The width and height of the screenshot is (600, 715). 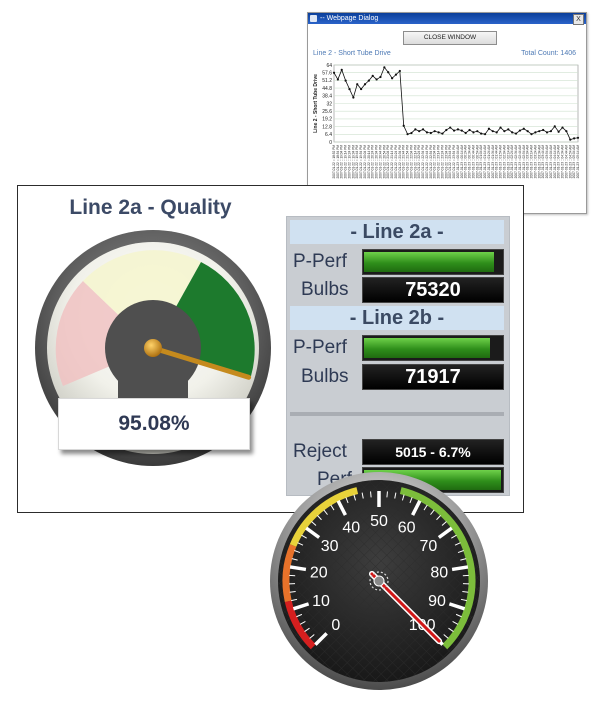 I want to click on total-count: Total Count: 1406, so click(x=548, y=53).